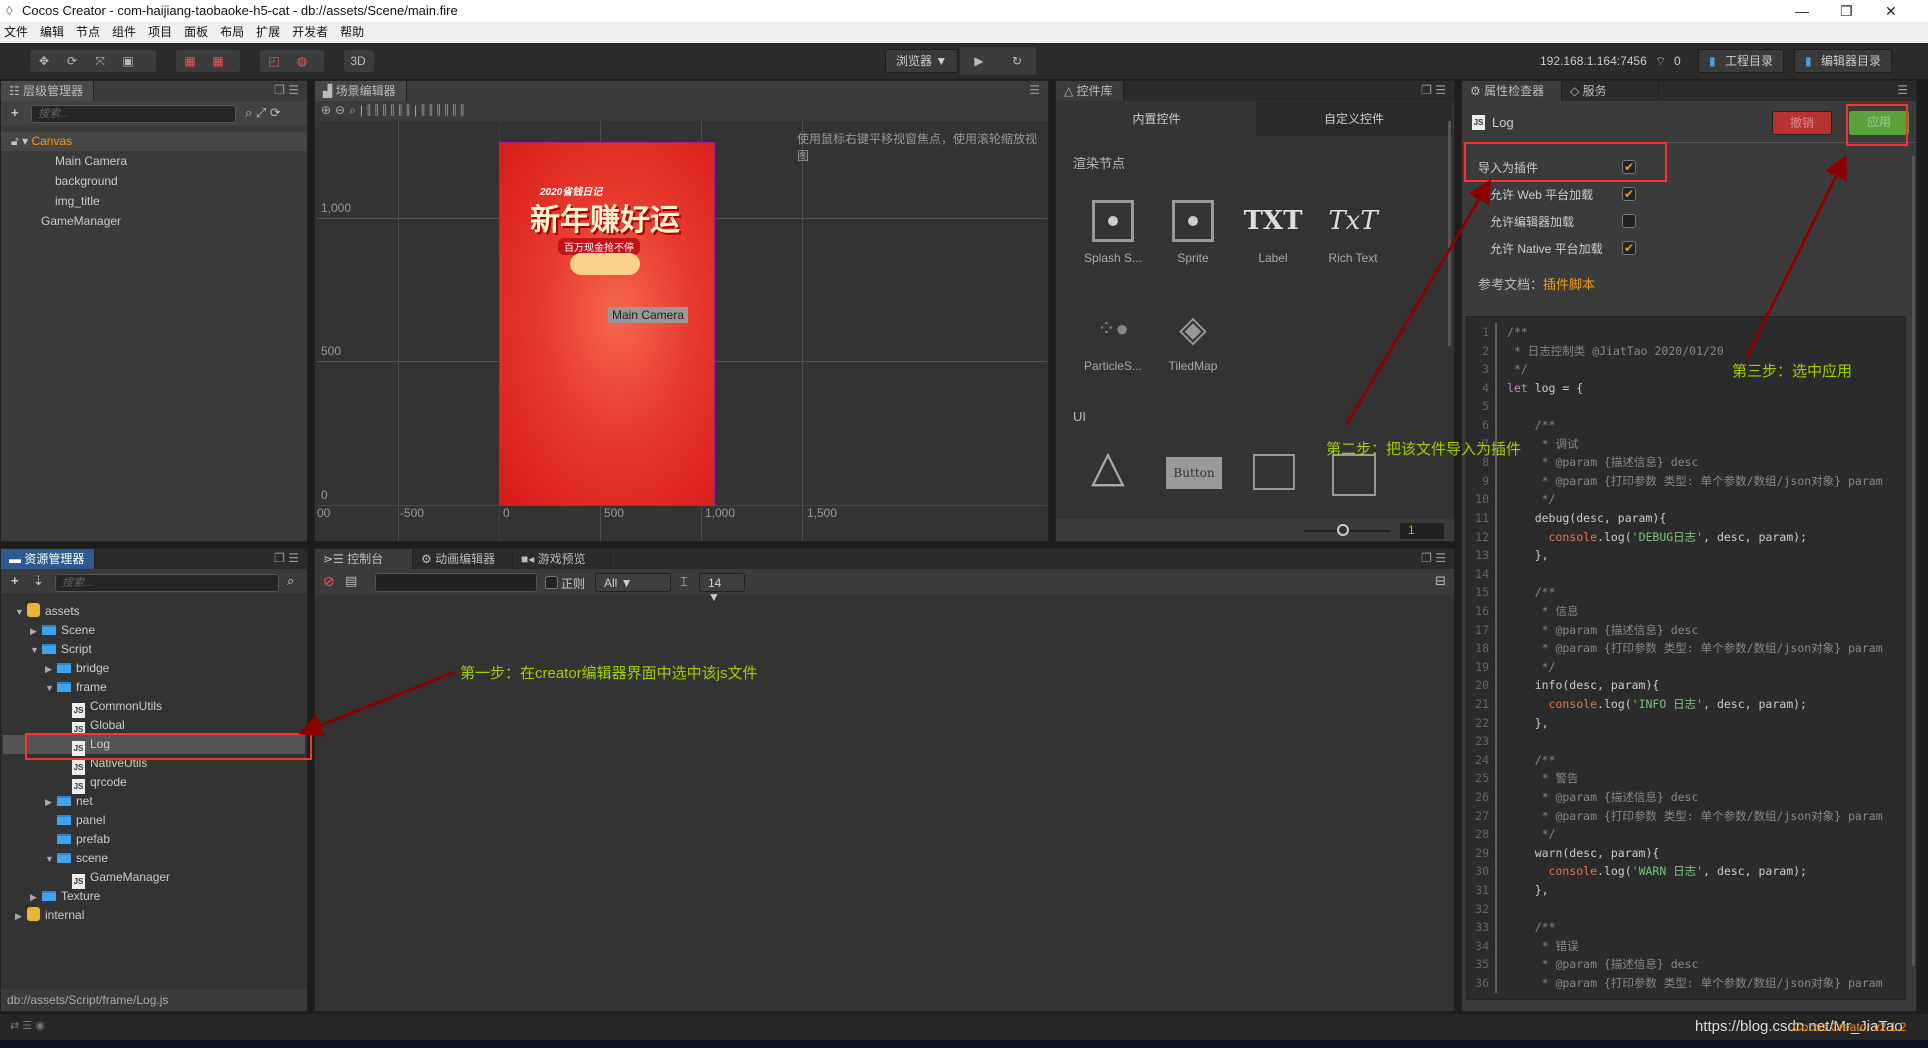 This screenshot has width=1928, height=1048. I want to click on annotation-step2: 第二步：把该文件导入为插件, so click(1424, 449).